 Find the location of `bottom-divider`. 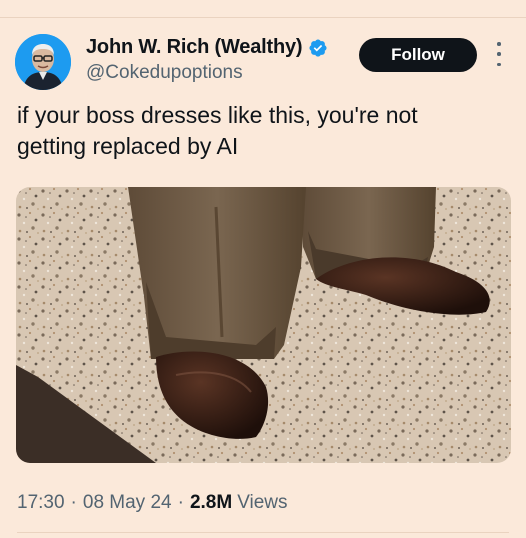

bottom-divider is located at coordinates (263, 532).